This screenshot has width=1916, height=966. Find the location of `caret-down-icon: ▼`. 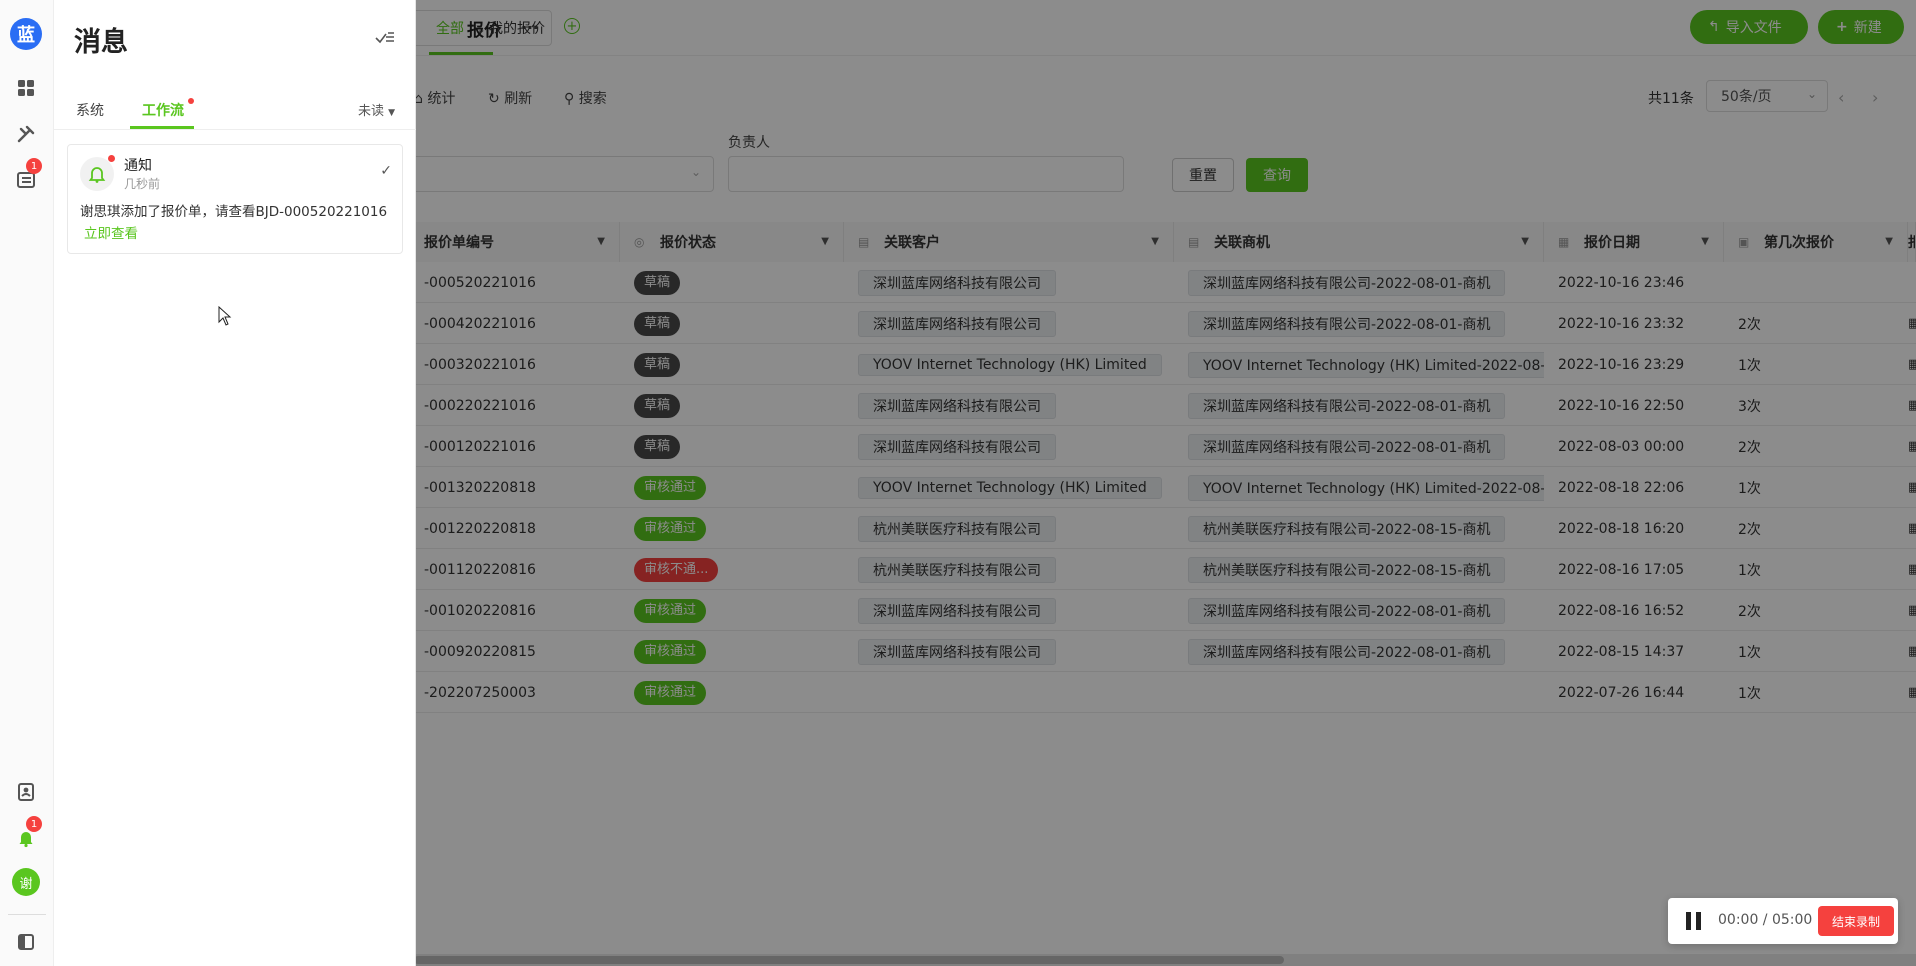

caret-down-icon: ▼ is located at coordinates (392, 113).